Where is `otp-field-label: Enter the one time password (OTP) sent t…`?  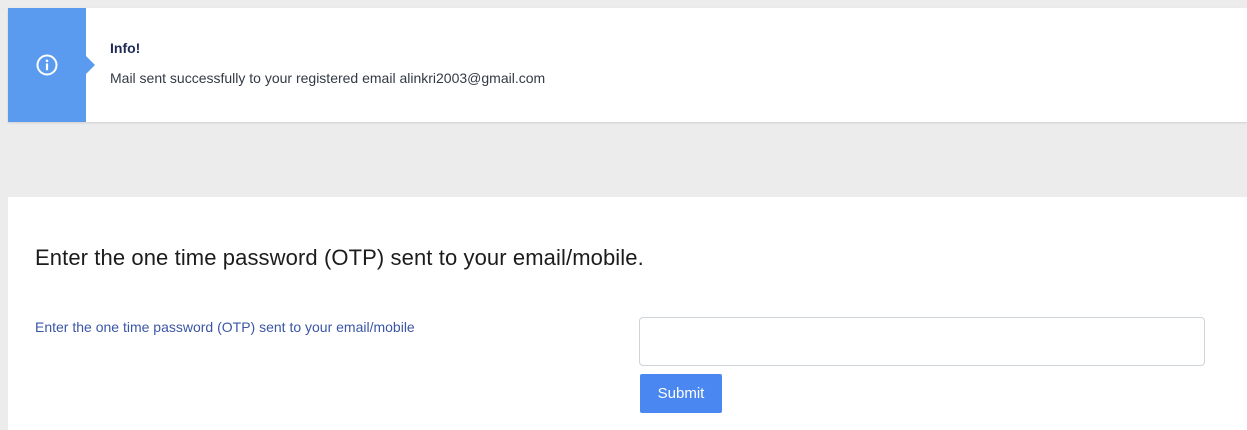
otp-field-label: Enter the one time password (OTP) sent t… is located at coordinates (225, 327).